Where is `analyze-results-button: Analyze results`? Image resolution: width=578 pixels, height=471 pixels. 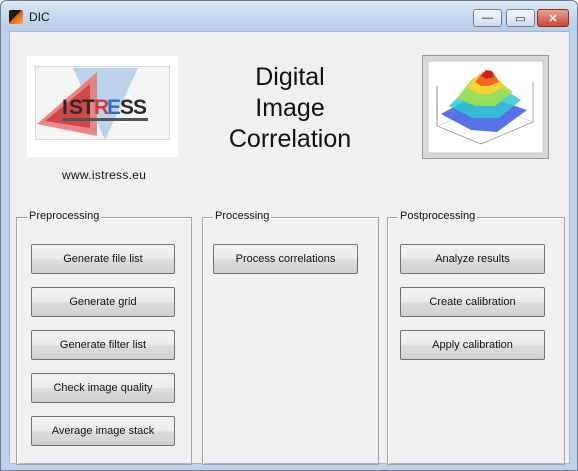 analyze-results-button: Analyze results is located at coordinates (472, 259).